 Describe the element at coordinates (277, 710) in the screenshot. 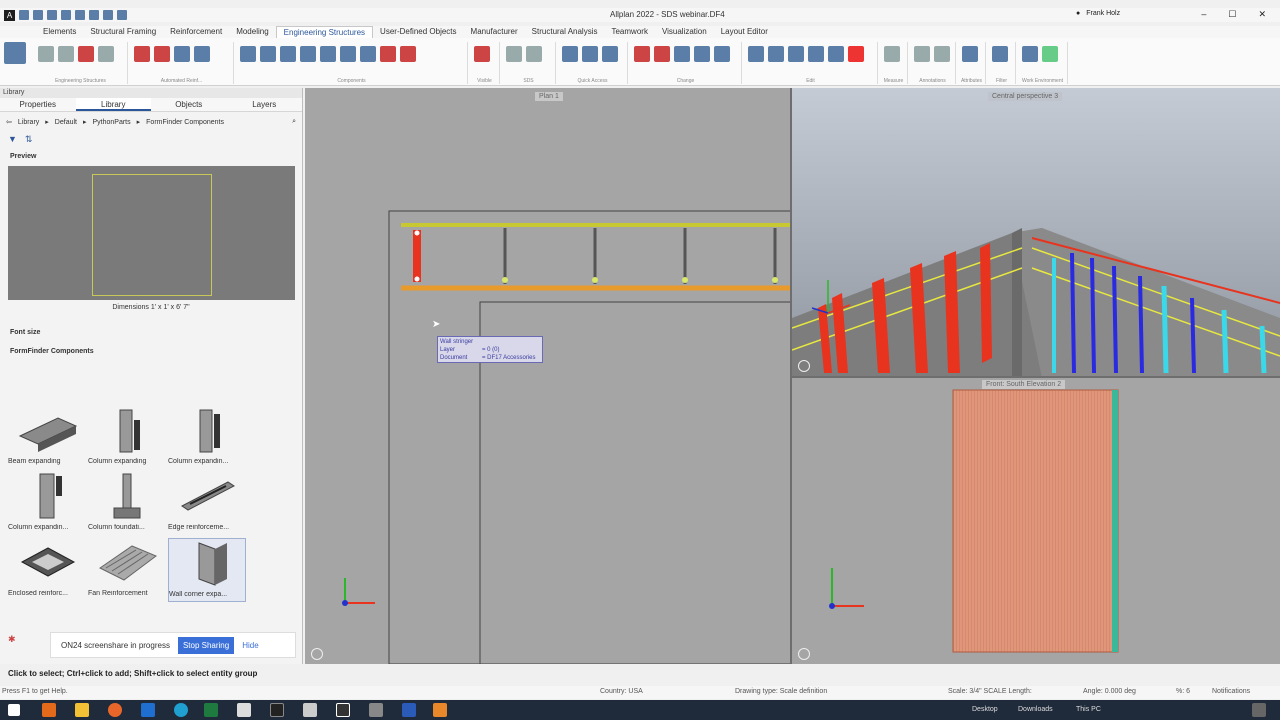

I see `allplan-taskbar-icon` at that location.